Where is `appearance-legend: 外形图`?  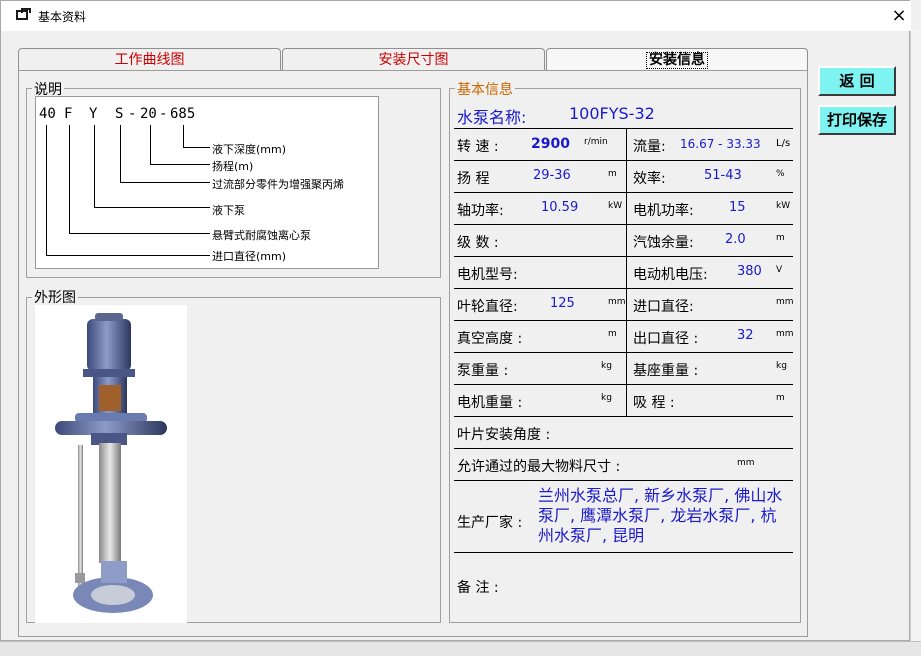
appearance-legend: 外形图 is located at coordinates (55, 297).